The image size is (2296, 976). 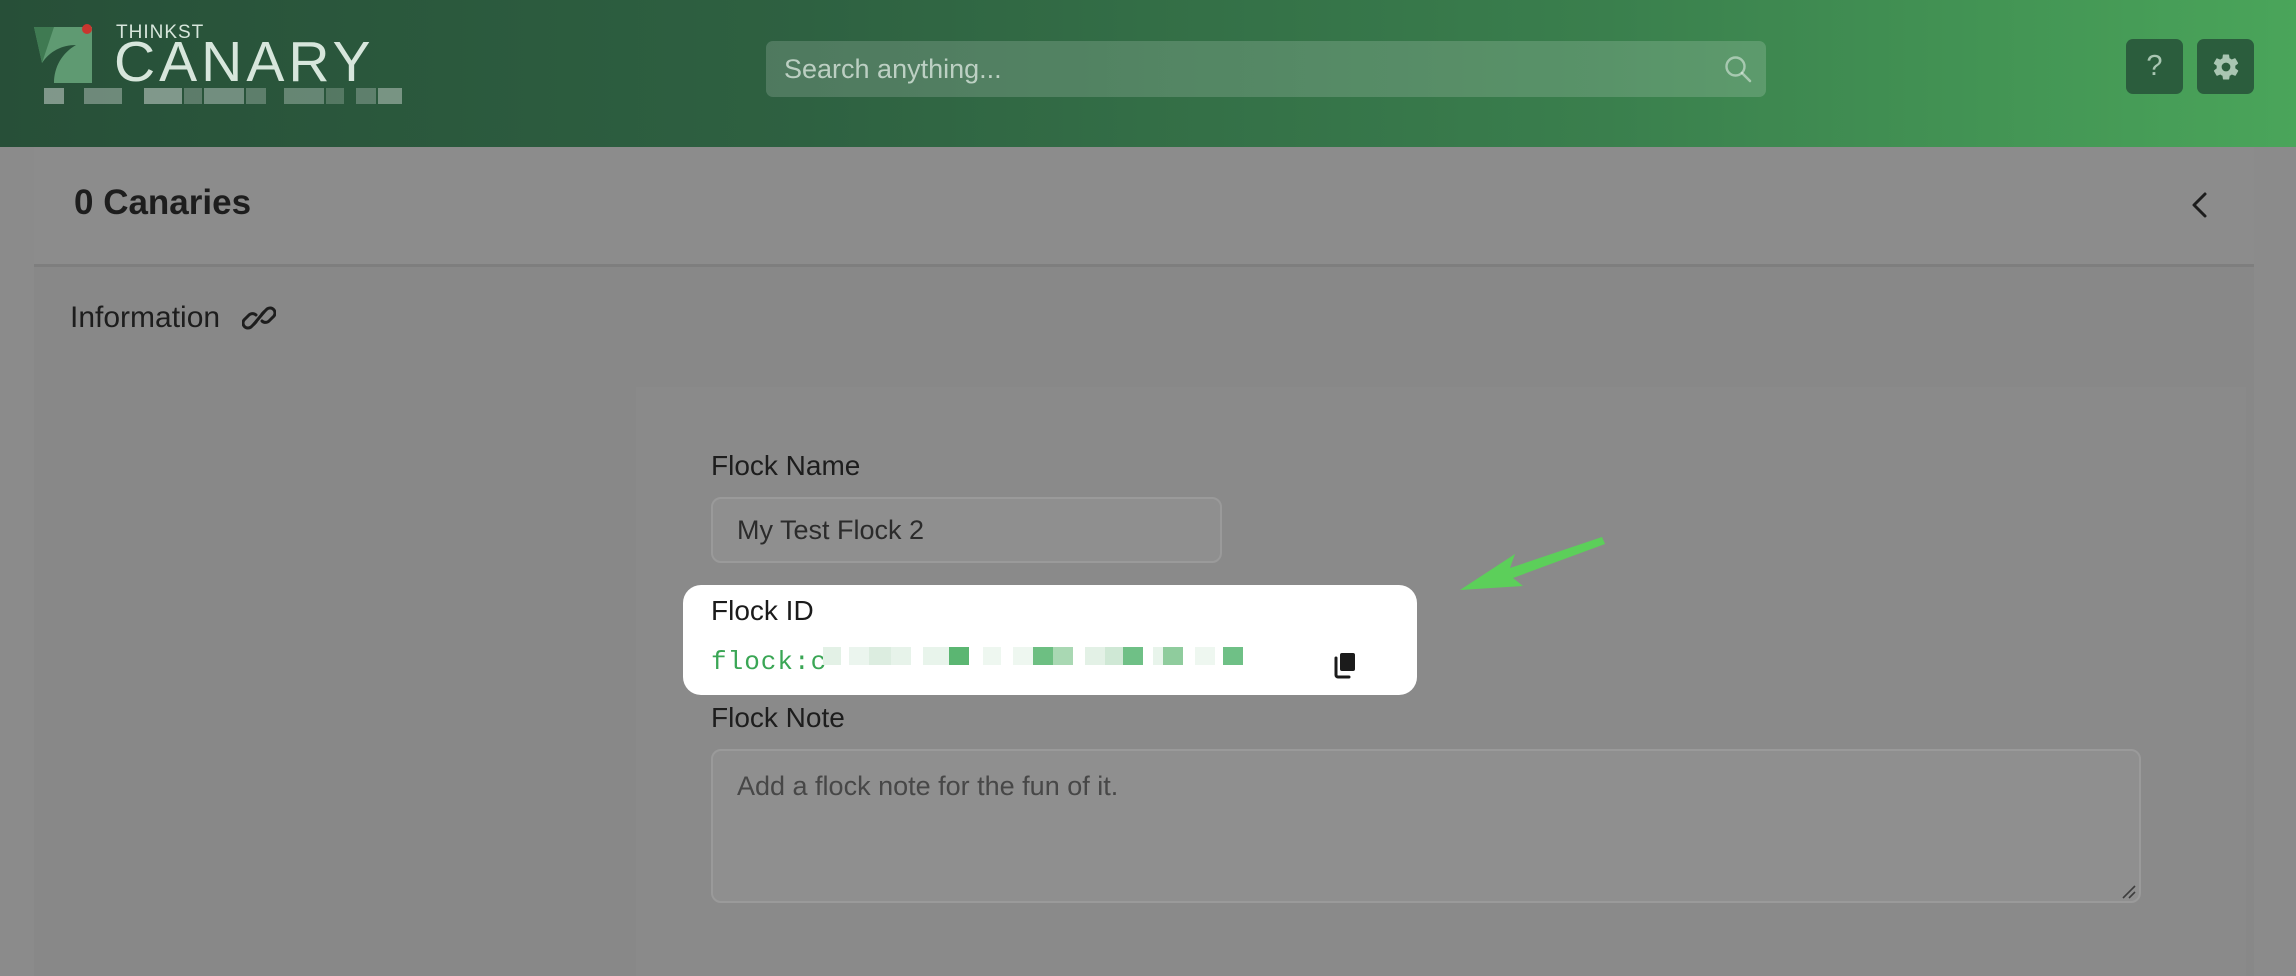 I want to click on search-input, so click(x=1246, y=69).